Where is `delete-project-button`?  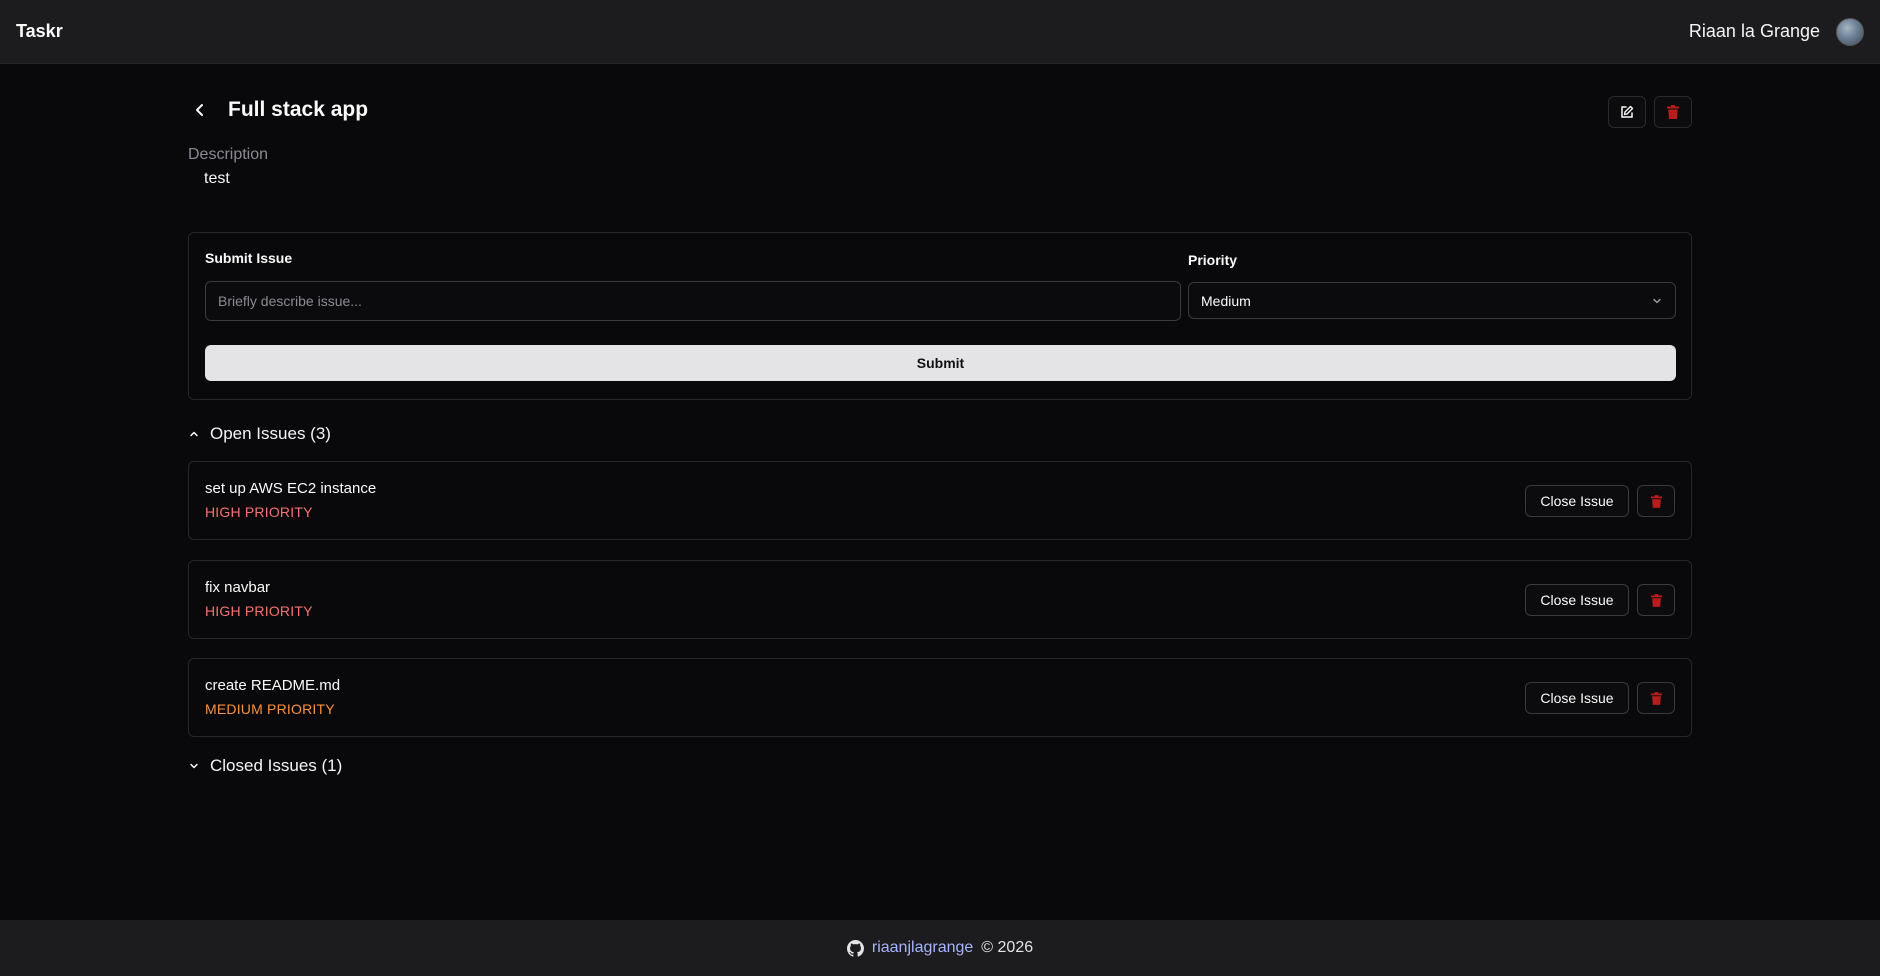 delete-project-button is located at coordinates (1673, 112).